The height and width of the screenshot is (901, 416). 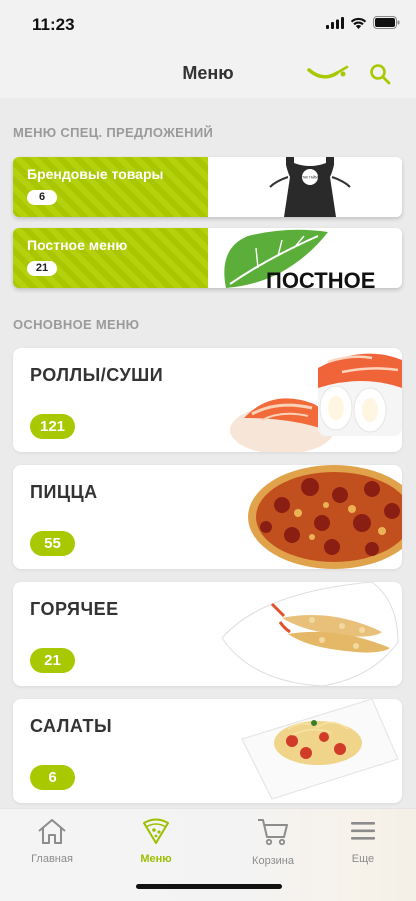 What do you see at coordinates (52, 831) in the screenshot?
I see `home-icon` at bounding box center [52, 831].